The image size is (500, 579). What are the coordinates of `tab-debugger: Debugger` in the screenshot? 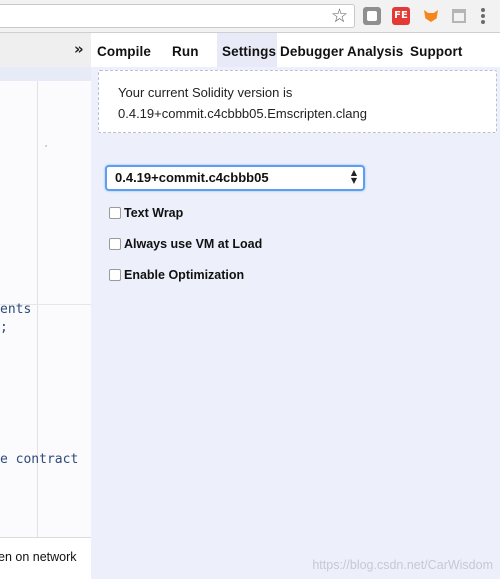 It's located at (312, 50).